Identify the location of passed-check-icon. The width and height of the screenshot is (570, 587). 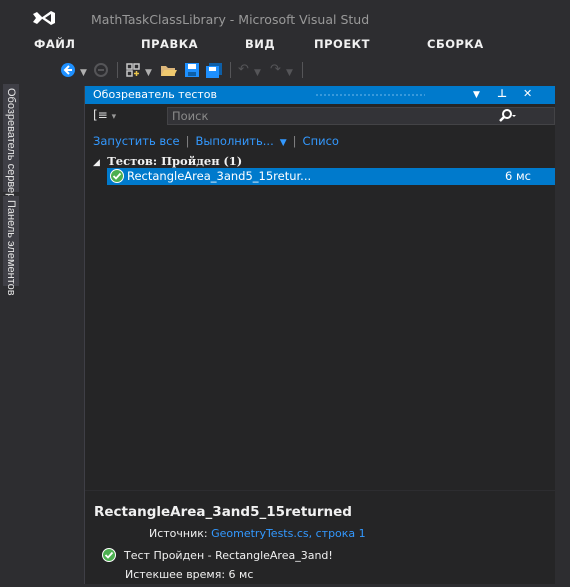
(117, 176).